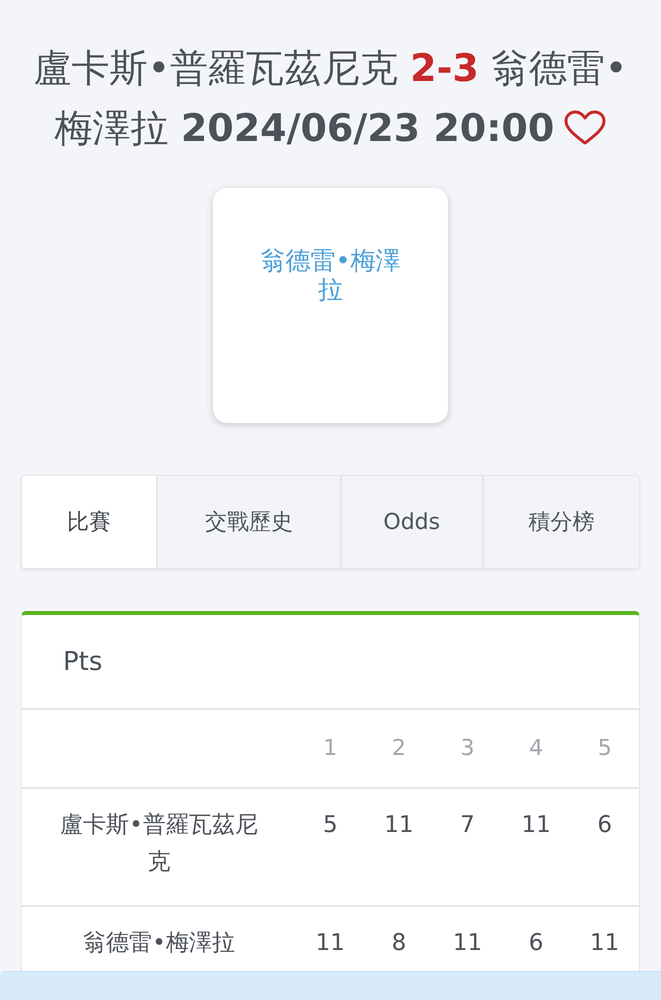 This screenshot has height=1000, width=661. Describe the element at coordinates (411, 522) in the screenshot. I see `tab: Odds` at that location.